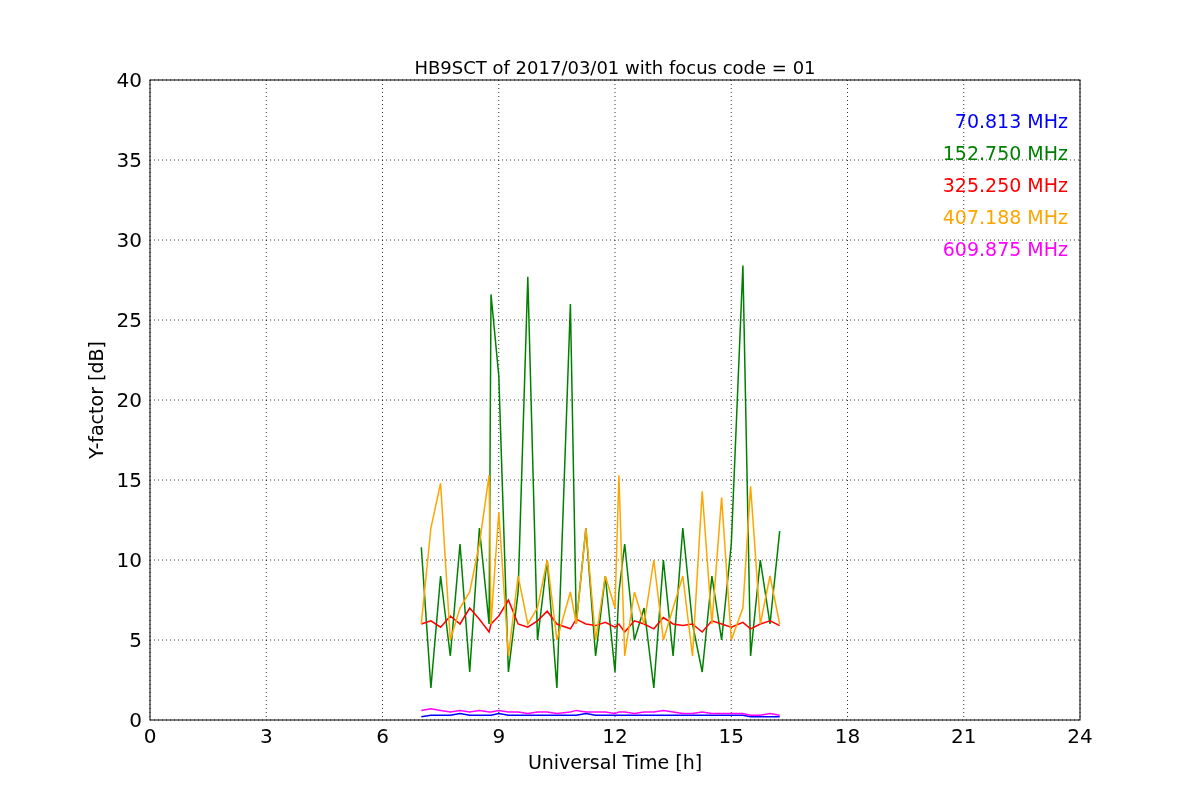 The image size is (1200, 800). I want to click on chart-title: HB9SCT of 2017/03/01 with focus code = 01, so click(615, 67).